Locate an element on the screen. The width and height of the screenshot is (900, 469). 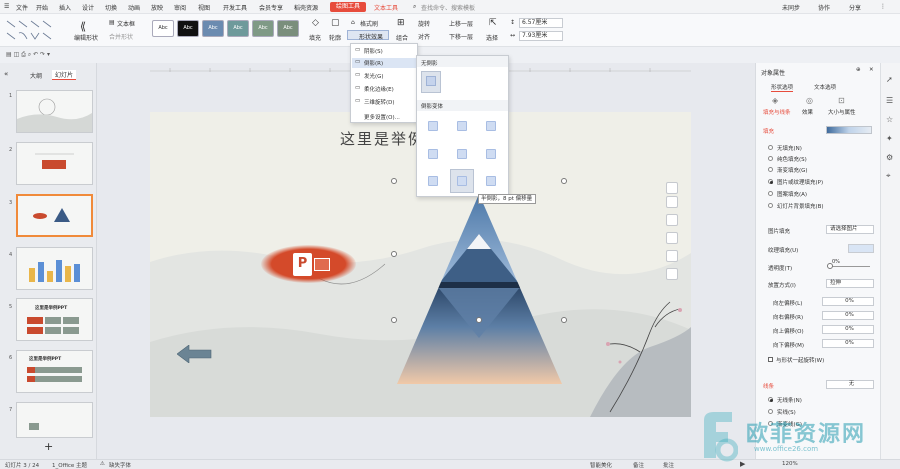
menu-item-3d-rotation: 三维旋转(D) is located at coordinates (379, 102).